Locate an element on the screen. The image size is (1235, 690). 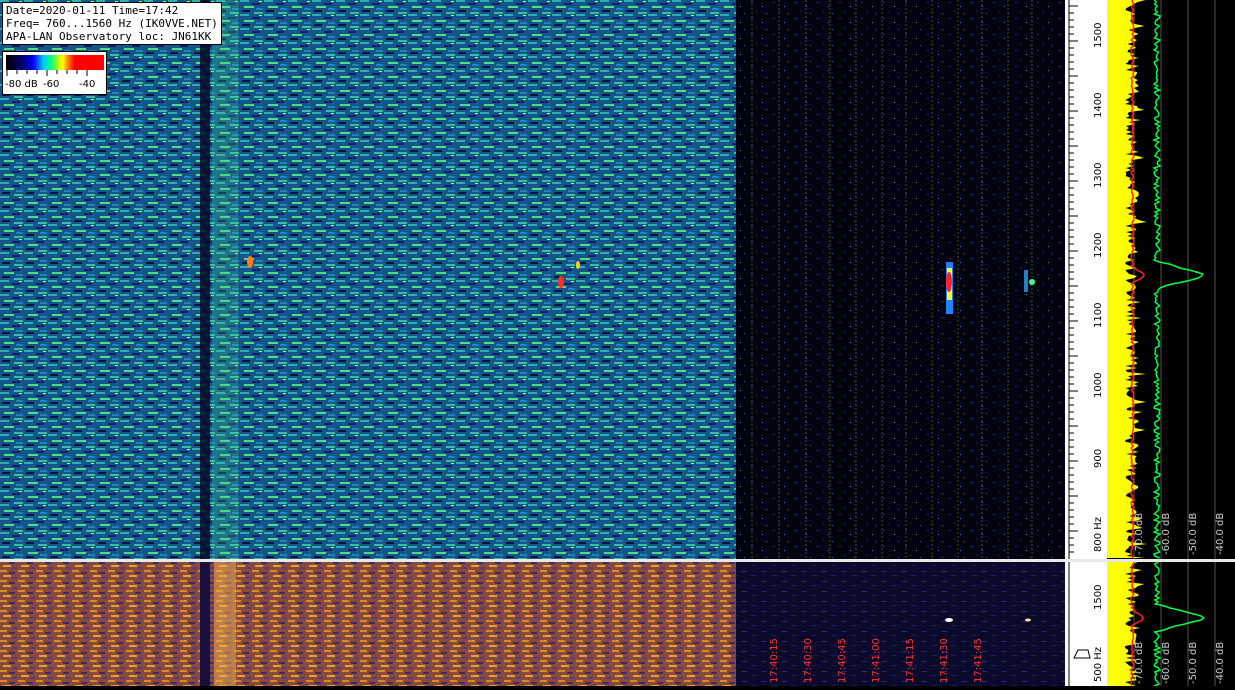
bottom-waterfall-bright-band is located at coordinates (225, 624).